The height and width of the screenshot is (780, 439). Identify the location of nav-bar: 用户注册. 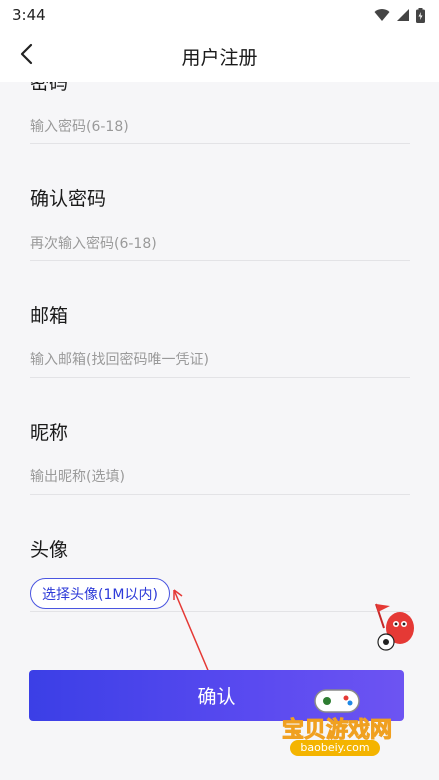
(219, 56).